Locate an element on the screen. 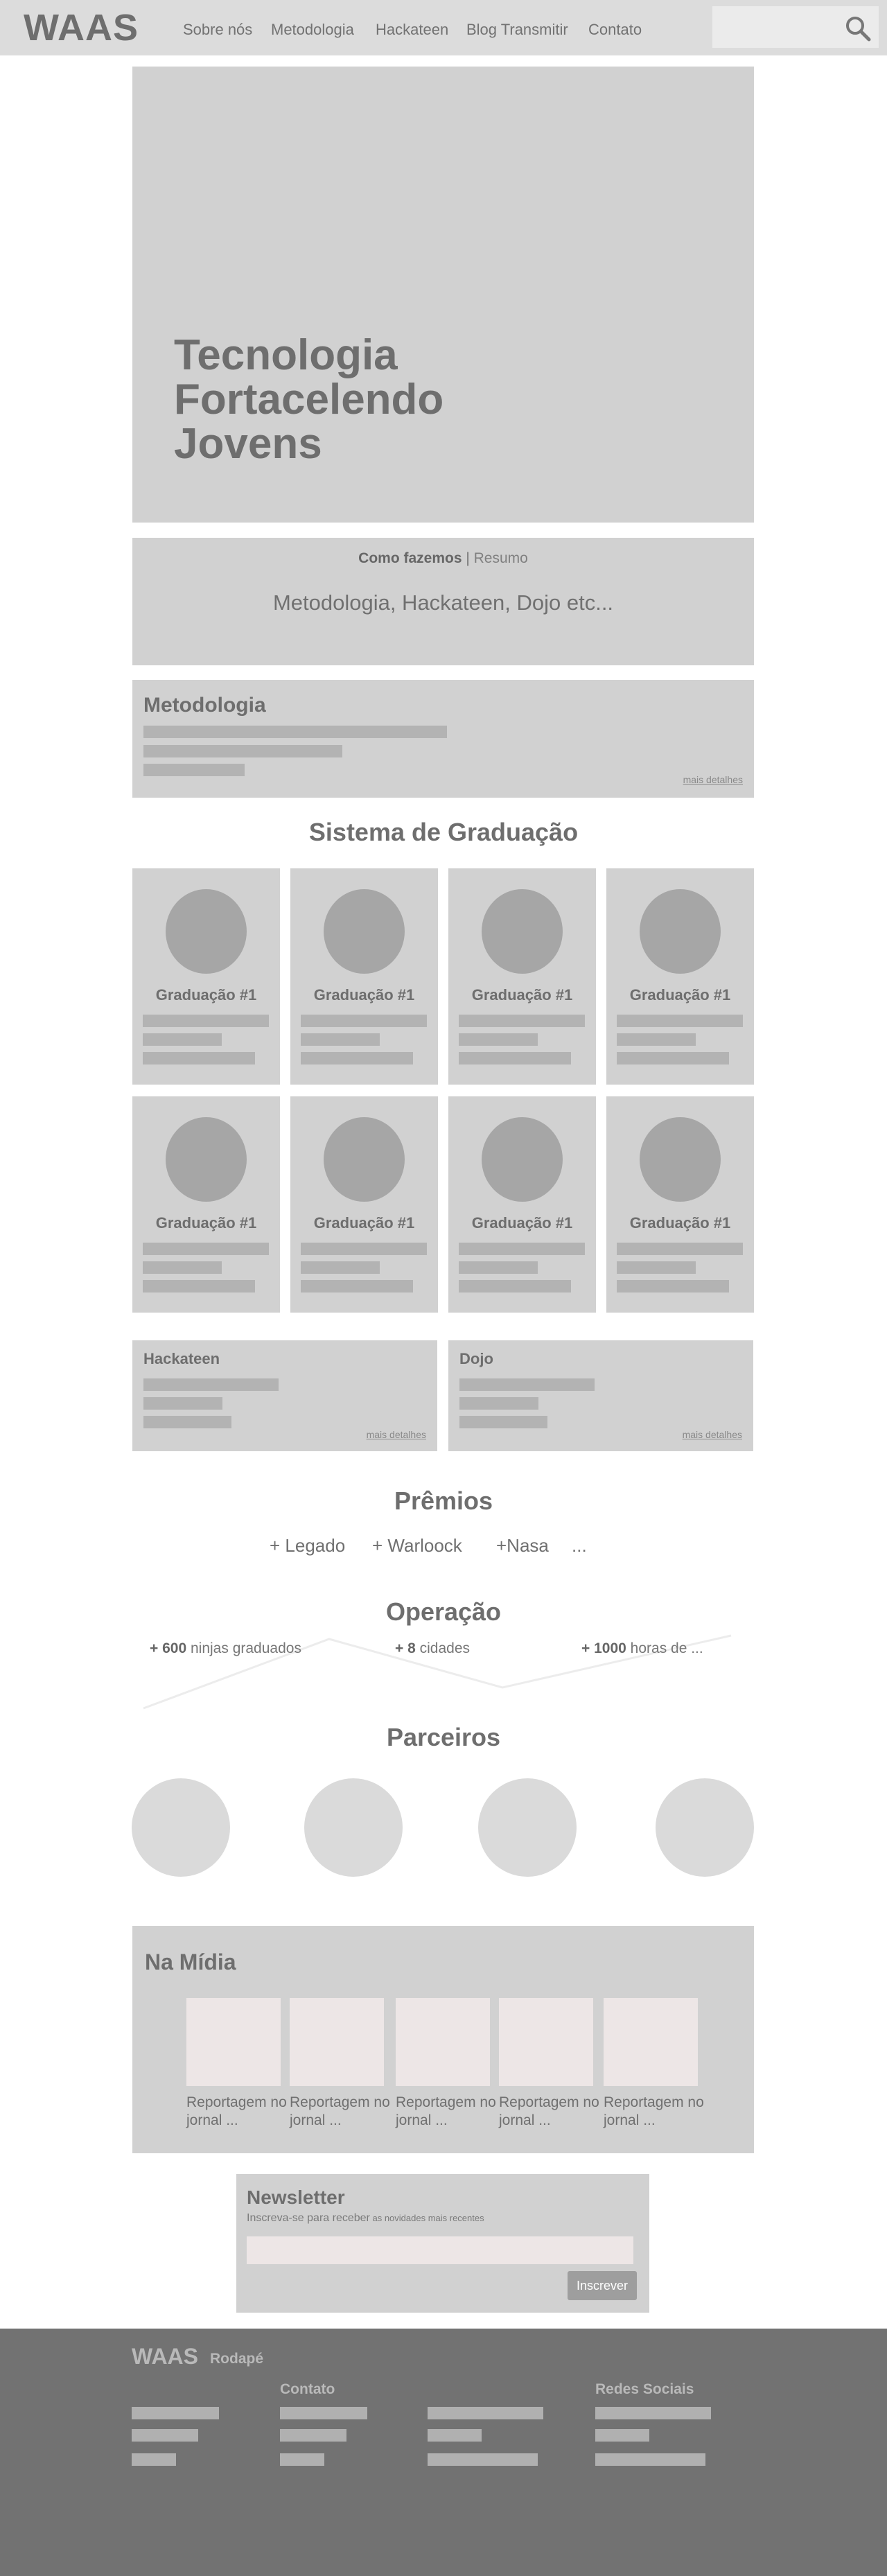 The width and height of the screenshot is (887, 2576). award-item: + Warloock is located at coordinates (417, 1545).